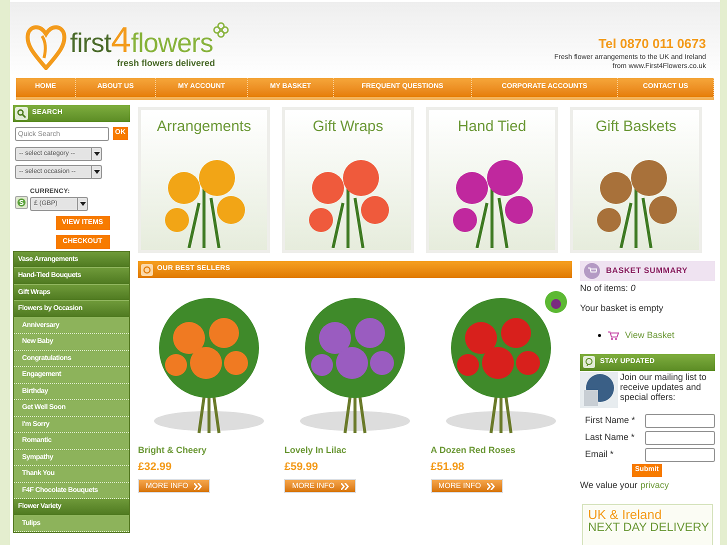  Describe the element at coordinates (609, 485) in the screenshot. I see `privacy-text: We value your` at that location.